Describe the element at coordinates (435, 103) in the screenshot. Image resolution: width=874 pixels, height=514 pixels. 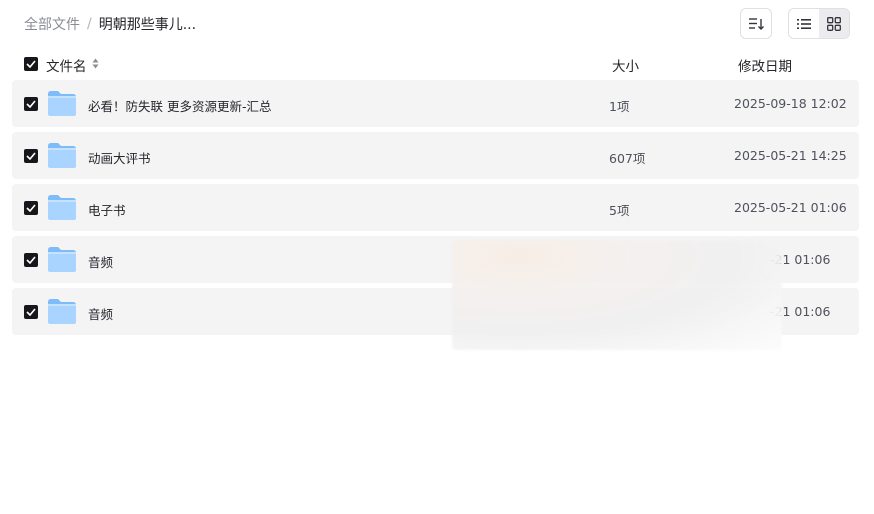
I see `file-row: 必看！防失联 更多资源更新-汇总 1项 2025-09-18 12:02` at that location.